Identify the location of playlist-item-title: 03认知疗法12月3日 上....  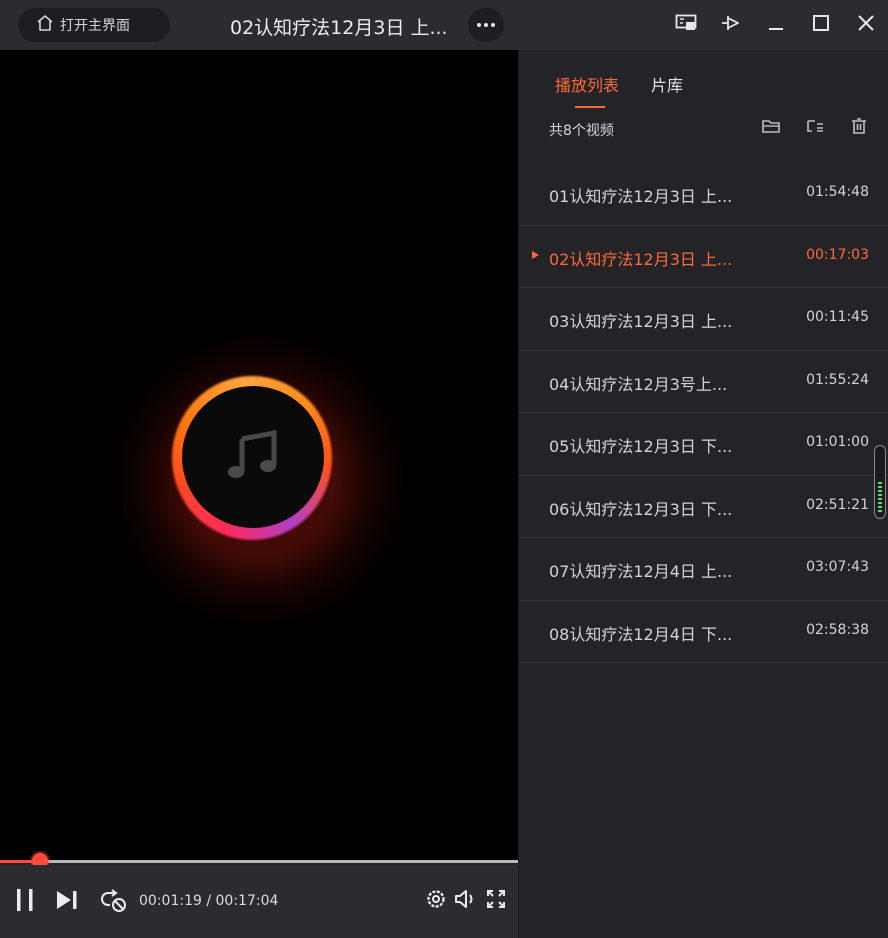
(641, 321).